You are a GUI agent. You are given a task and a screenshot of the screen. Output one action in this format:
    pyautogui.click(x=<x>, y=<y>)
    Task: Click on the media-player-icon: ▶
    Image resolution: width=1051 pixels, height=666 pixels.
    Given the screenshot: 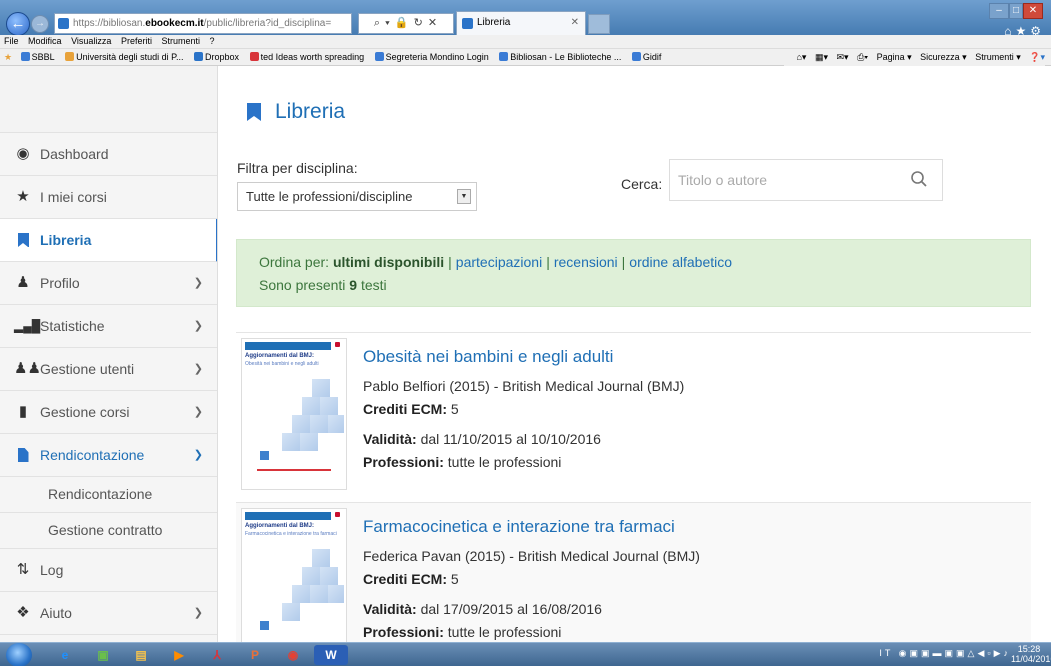 What is the action you would take?
    pyautogui.click(x=179, y=655)
    